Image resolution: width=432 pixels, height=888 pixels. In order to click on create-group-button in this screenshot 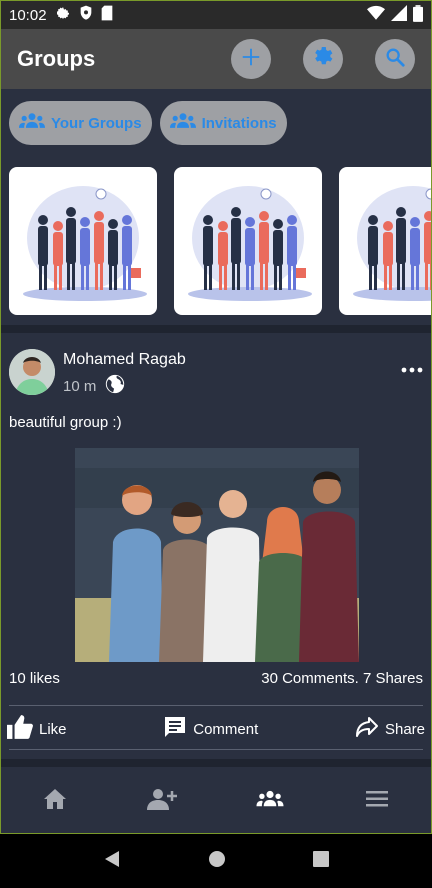, I will do `click(251, 59)`.